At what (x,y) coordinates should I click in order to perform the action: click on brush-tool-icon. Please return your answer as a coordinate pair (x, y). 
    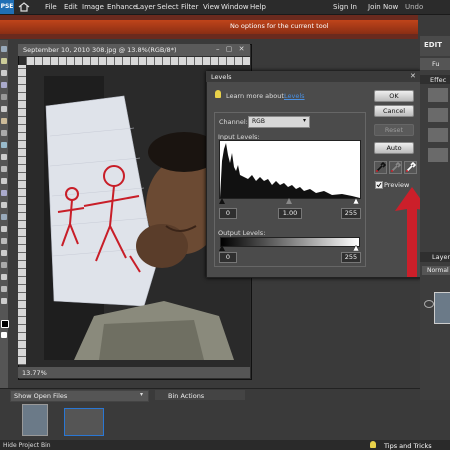
    Looking at the image, I should click on (4, 205).